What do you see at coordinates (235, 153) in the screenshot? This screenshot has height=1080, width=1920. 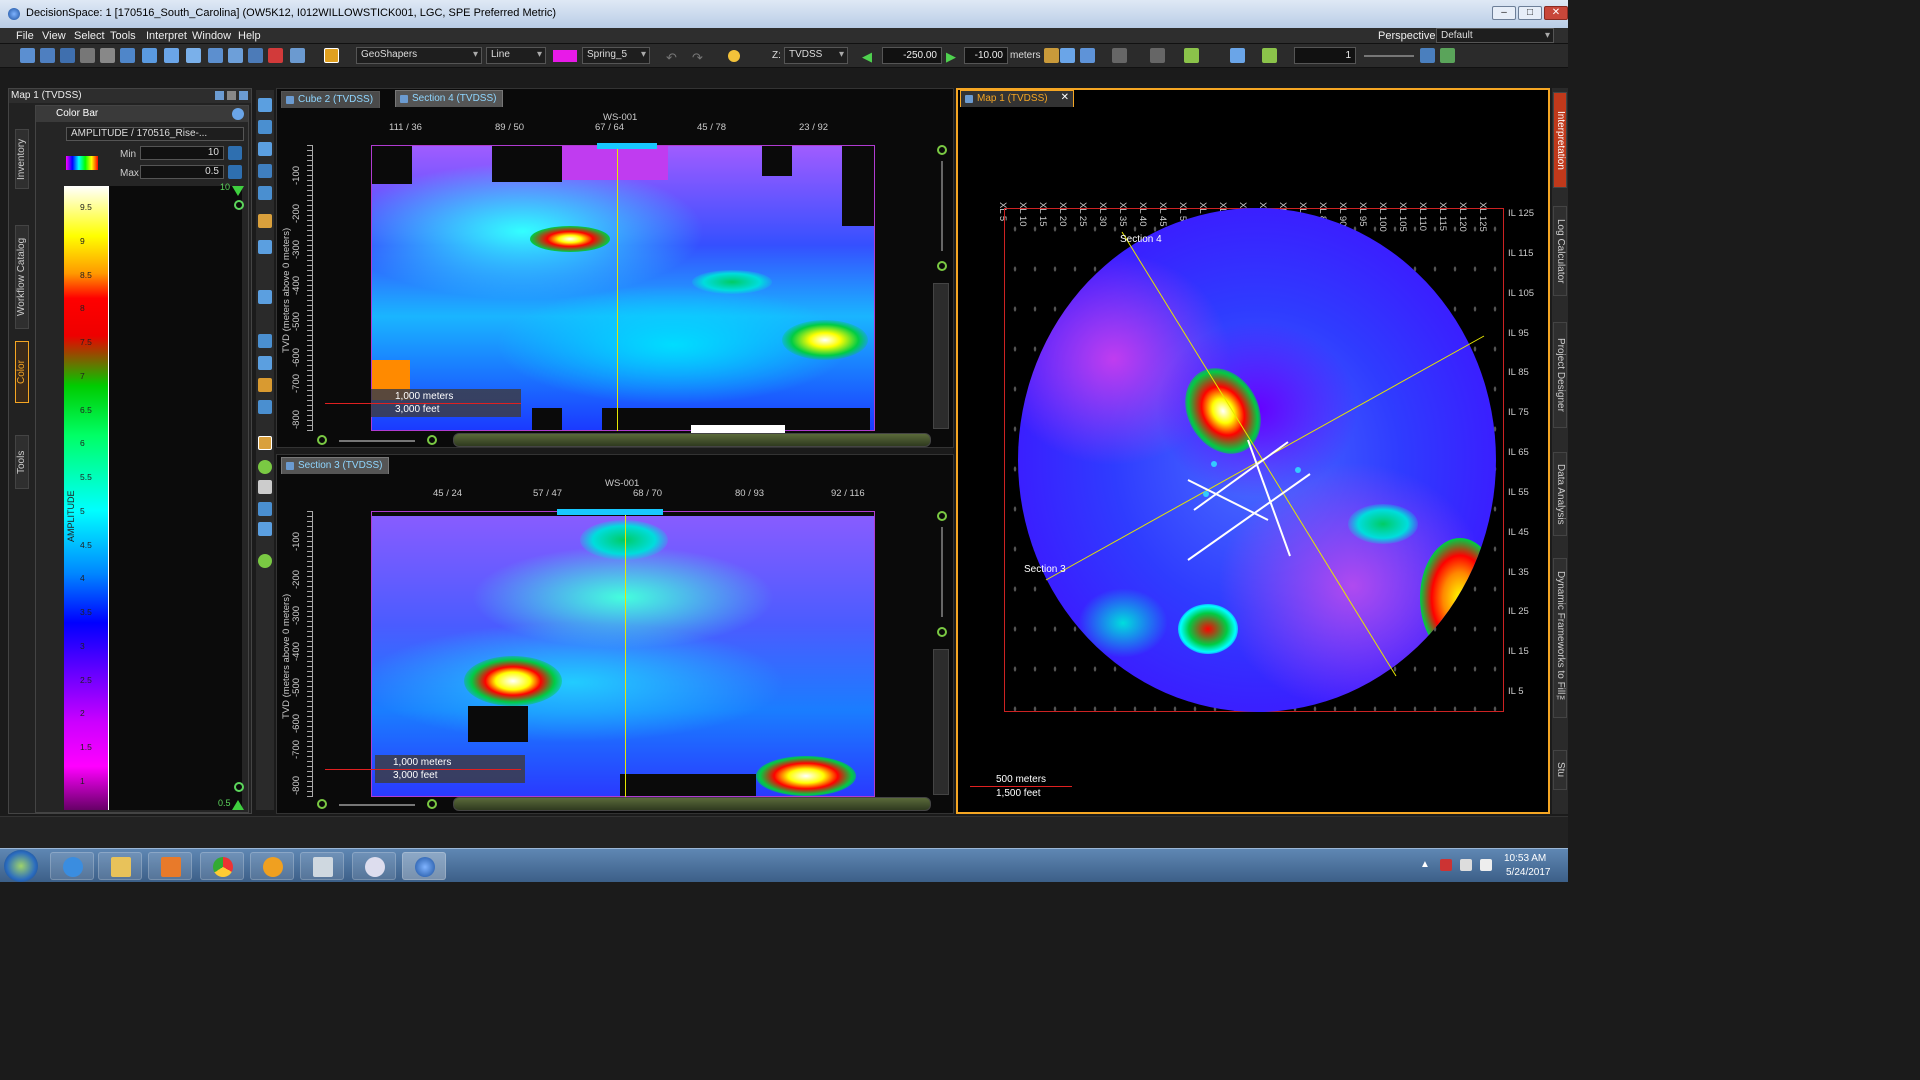 I see `min-reset-icon` at bounding box center [235, 153].